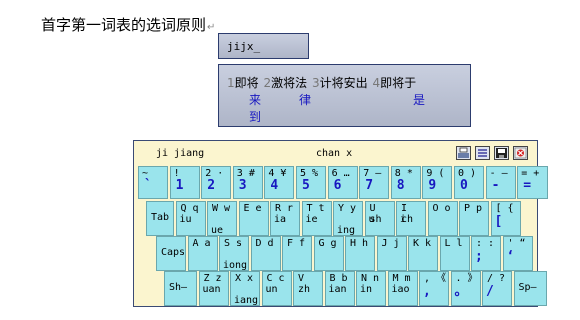  Describe the element at coordinates (486, 253) in the screenshot. I see `key-punct-10: : :;` at that location.